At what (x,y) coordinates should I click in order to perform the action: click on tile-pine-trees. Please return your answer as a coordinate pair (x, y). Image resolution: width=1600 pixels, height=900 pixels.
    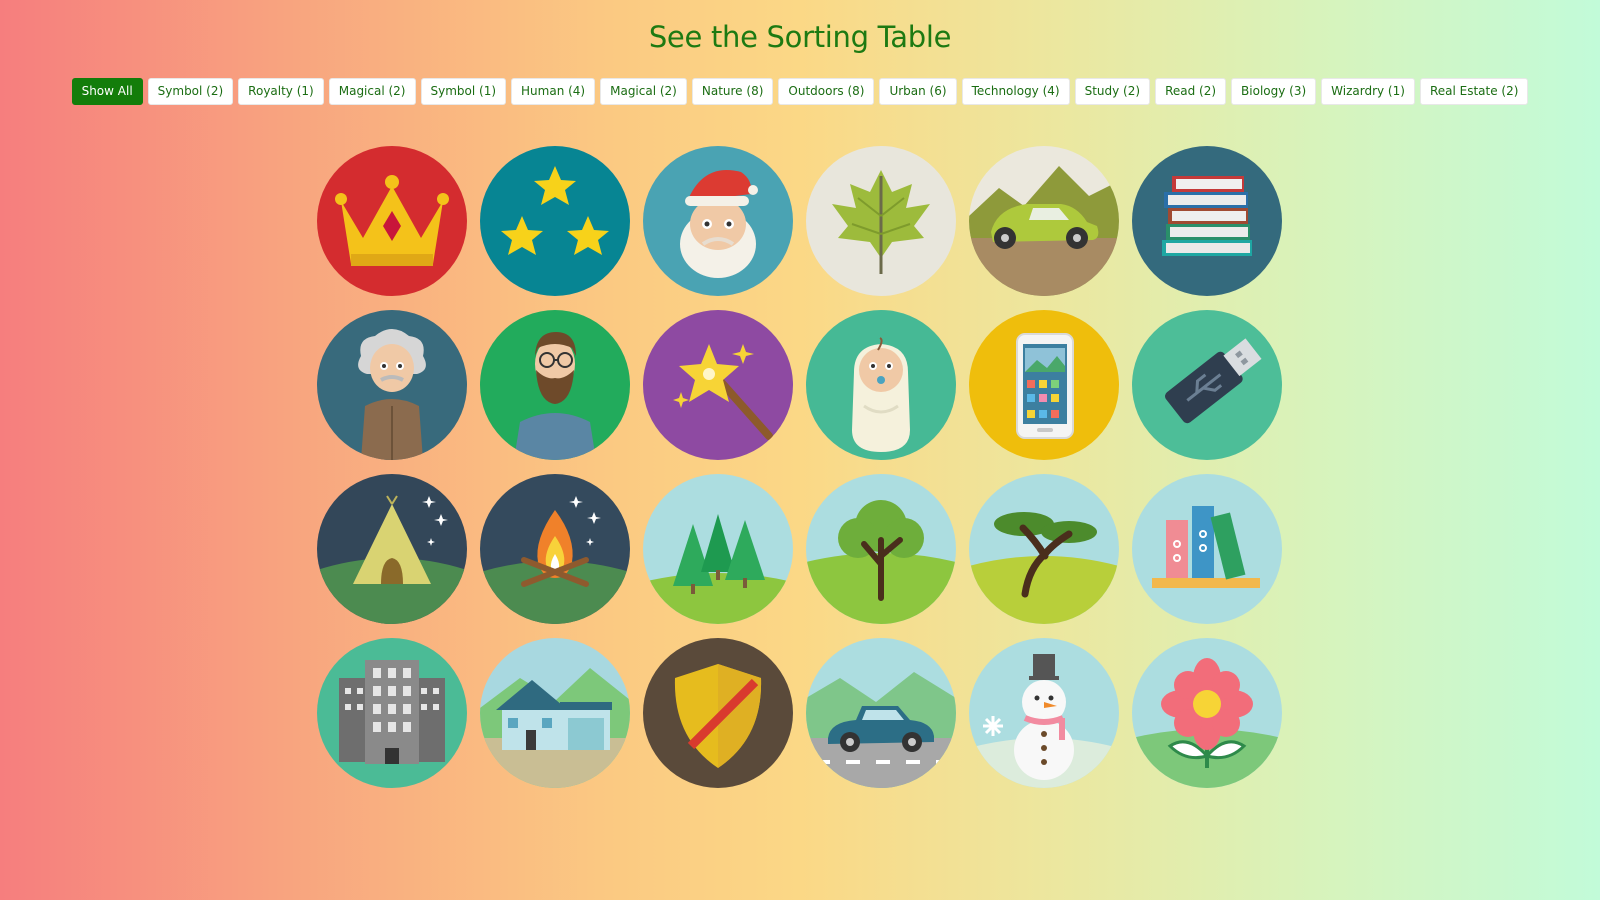
    Looking at the image, I should click on (718, 549).